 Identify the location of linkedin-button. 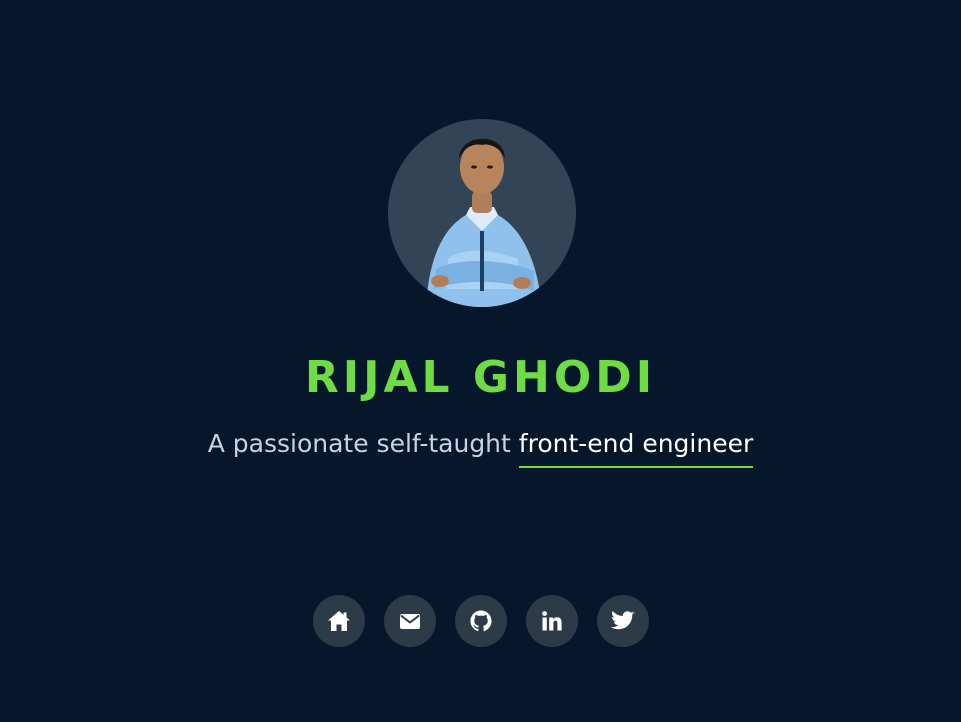
(552, 621).